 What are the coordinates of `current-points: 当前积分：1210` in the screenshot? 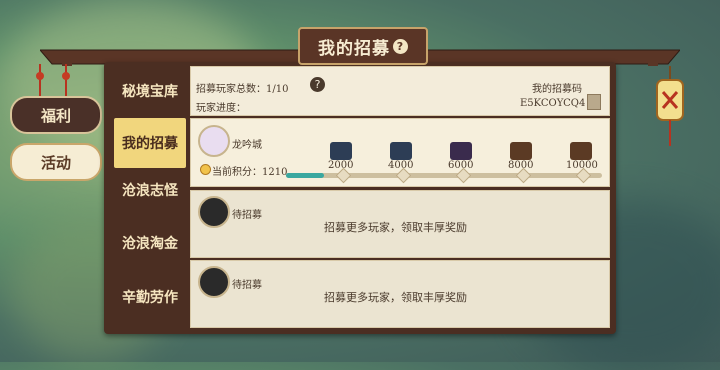 It's located at (250, 172).